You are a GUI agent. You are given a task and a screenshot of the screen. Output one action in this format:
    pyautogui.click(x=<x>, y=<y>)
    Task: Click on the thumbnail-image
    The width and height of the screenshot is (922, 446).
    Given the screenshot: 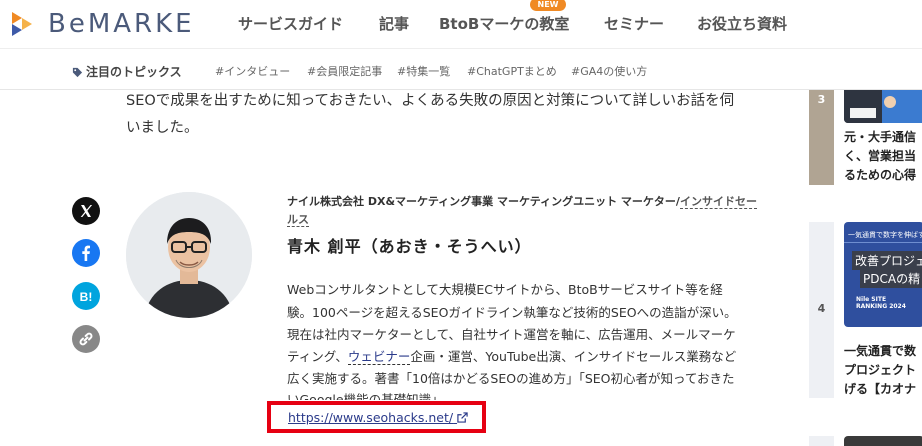 What is the action you would take?
    pyautogui.click(x=883, y=106)
    